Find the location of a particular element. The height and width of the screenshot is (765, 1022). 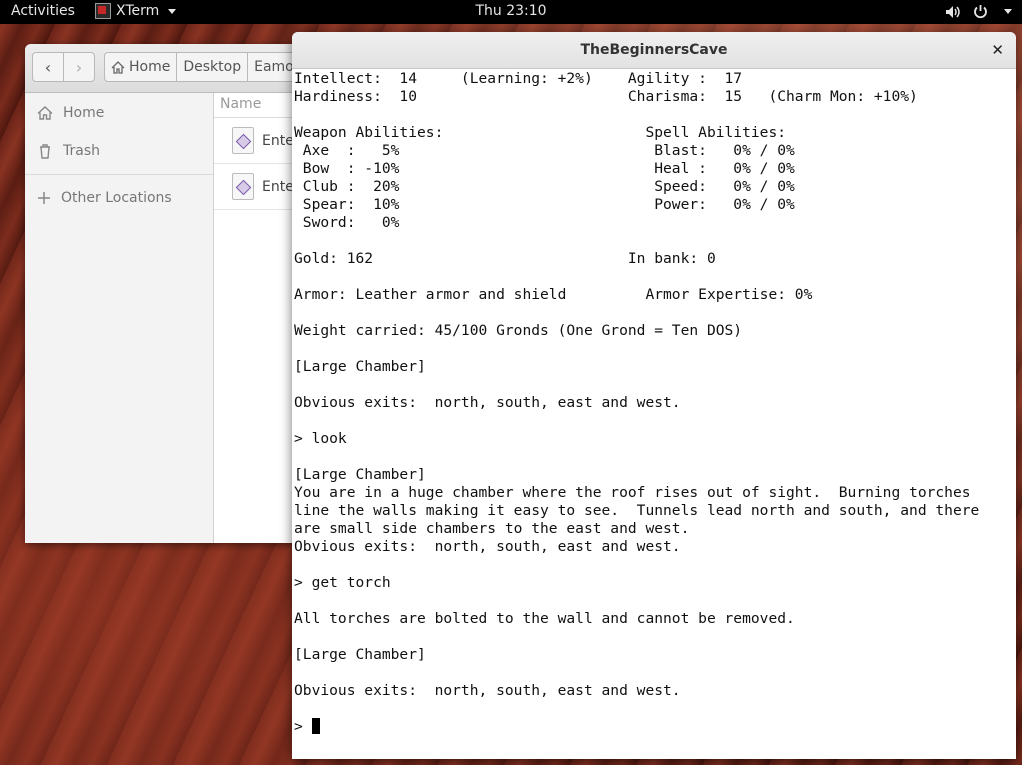

plus-icon is located at coordinates (44, 198).